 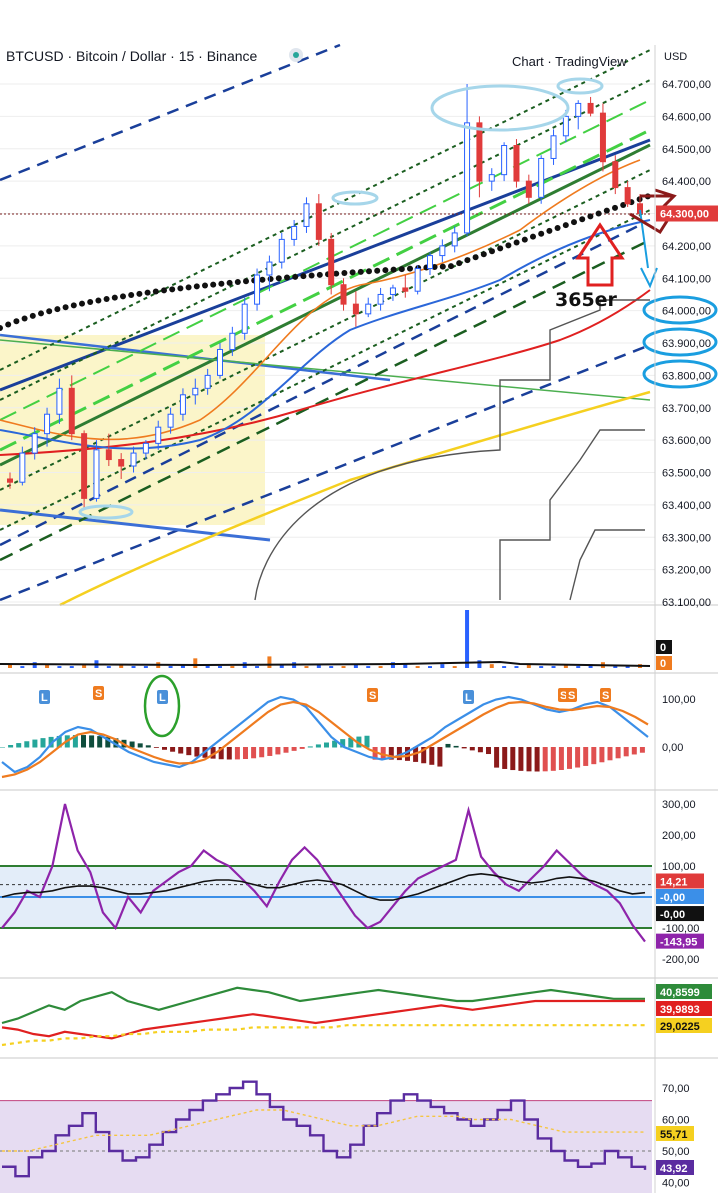 I want to click on cci-value-label: -0,00, so click(x=672, y=898).